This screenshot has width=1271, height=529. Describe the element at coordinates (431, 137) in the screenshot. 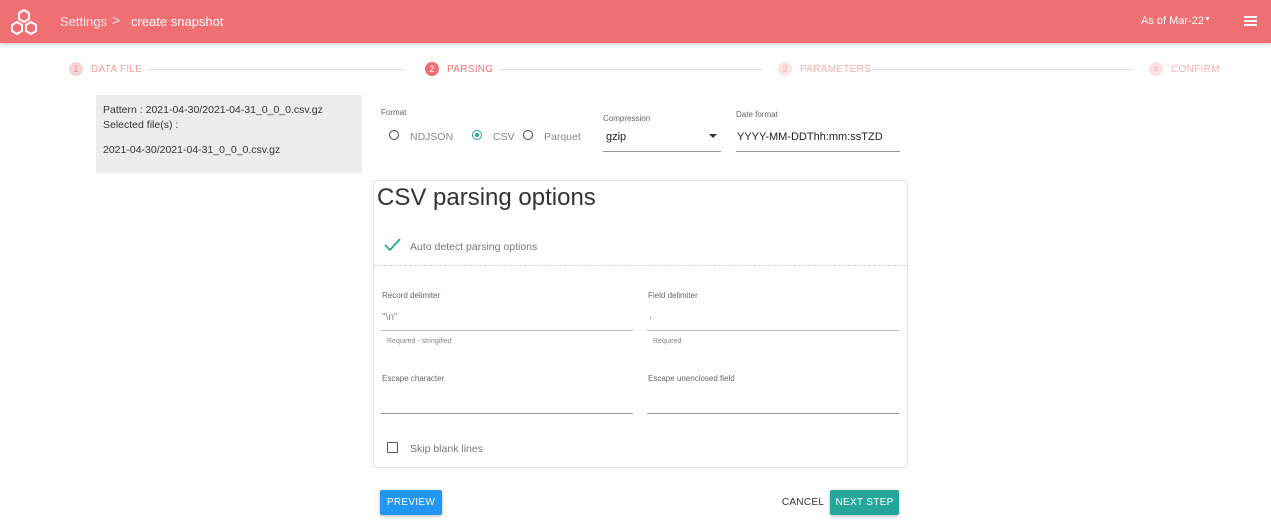

I see `radio-ndjson-label: NDJSON` at that location.